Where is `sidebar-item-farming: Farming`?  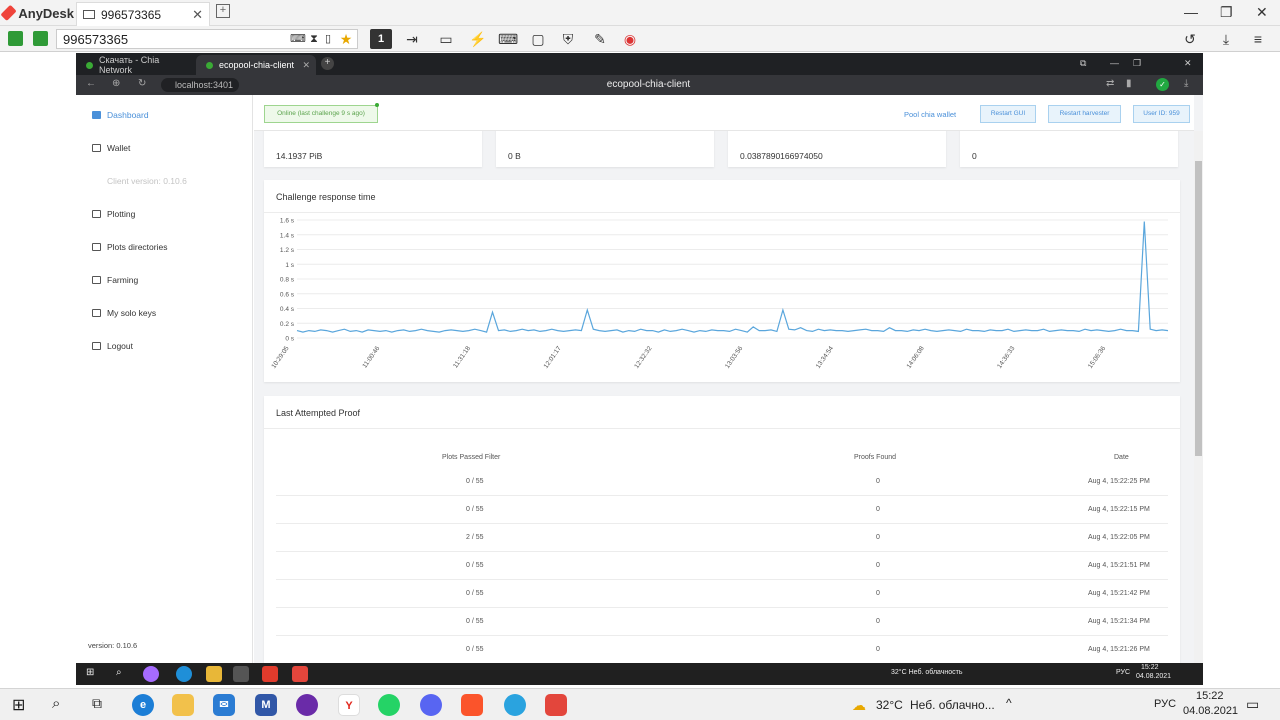 sidebar-item-farming: Farming is located at coordinates (115, 280).